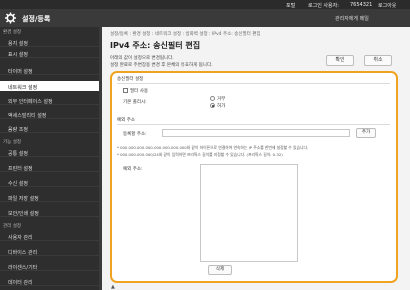 The image size is (410, 290). I want to click on app-header: 설정/등록 관리자에게 메일, so click(205, 18).